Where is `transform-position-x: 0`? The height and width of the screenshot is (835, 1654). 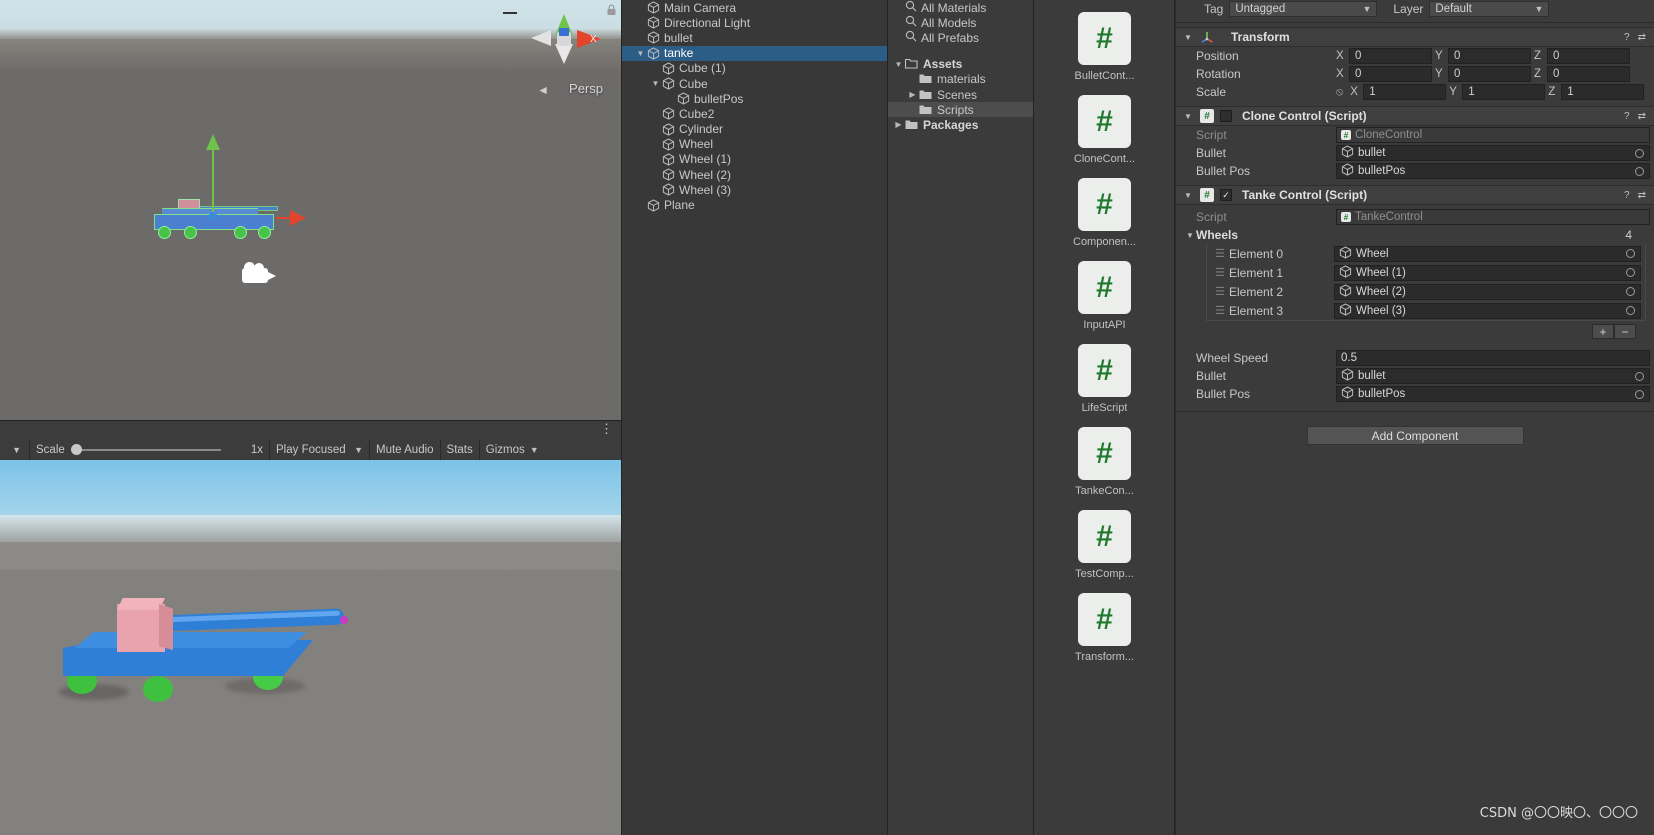
transform-position-x: 0 is located at coordinates (1390, 56).